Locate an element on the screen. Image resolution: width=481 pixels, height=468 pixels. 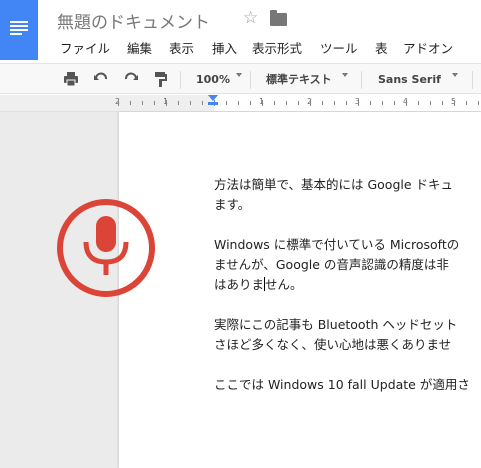
indent-handle is located at coordinates (213, 103).